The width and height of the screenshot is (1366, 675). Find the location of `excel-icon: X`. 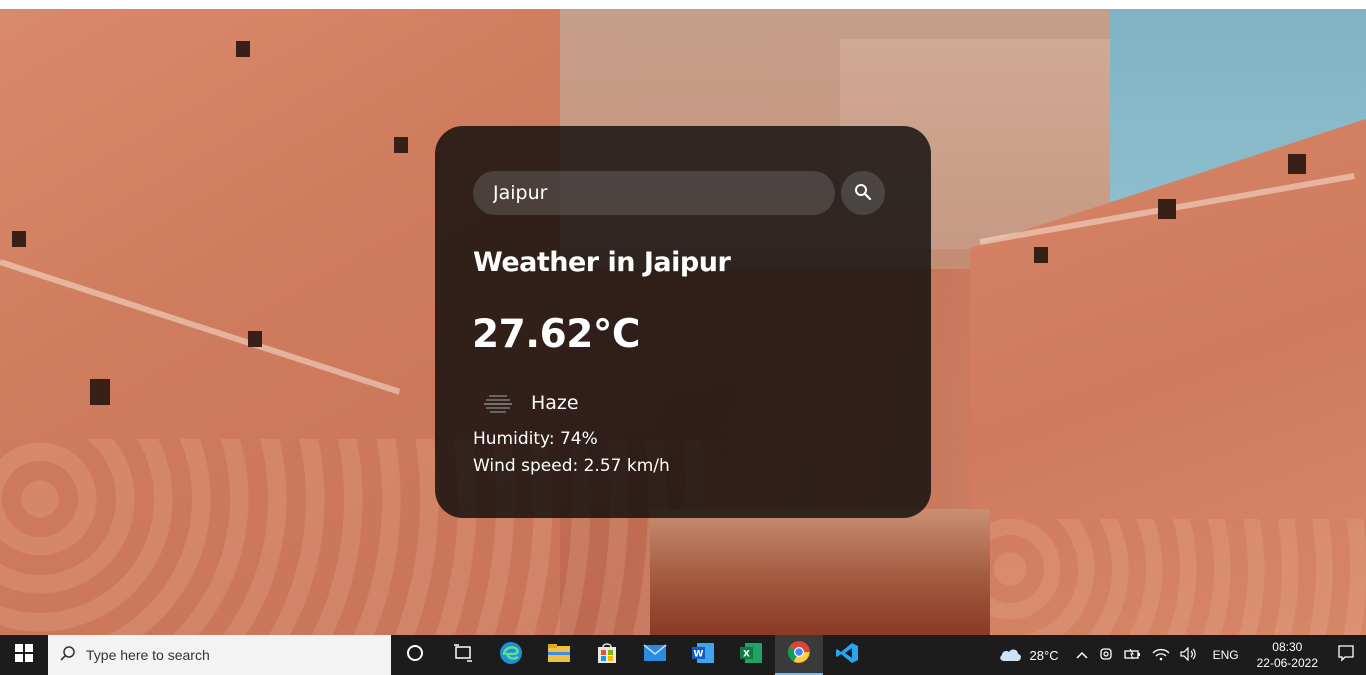

excel-icon: X is located at coordinates (751, 655).